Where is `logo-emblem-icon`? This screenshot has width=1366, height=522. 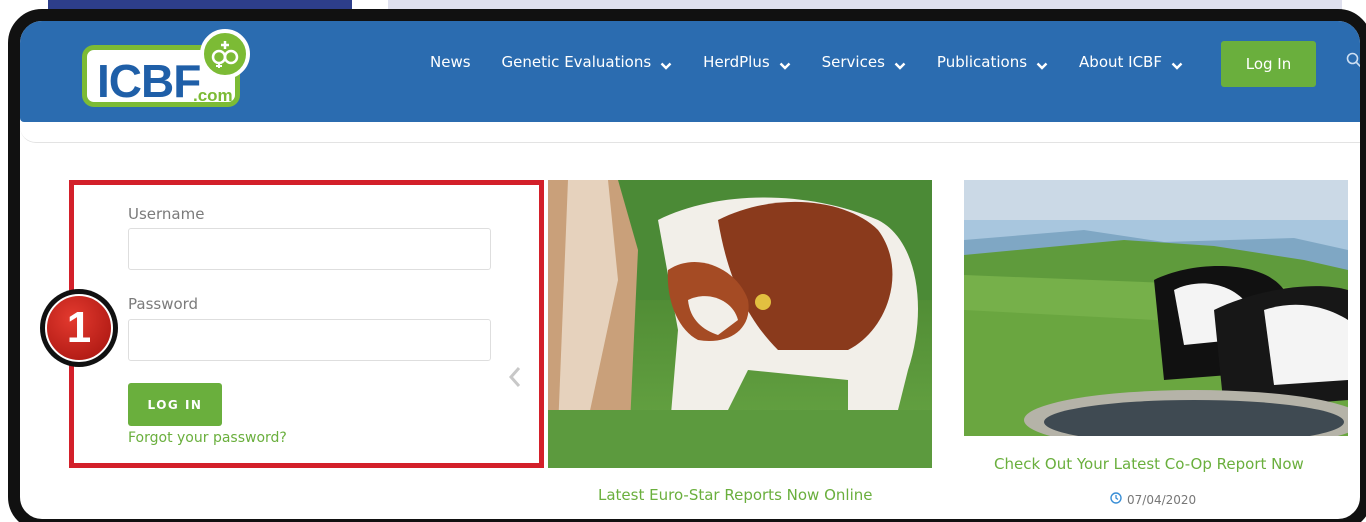
logo-emblem-icon is located at coordinates (225, 54).